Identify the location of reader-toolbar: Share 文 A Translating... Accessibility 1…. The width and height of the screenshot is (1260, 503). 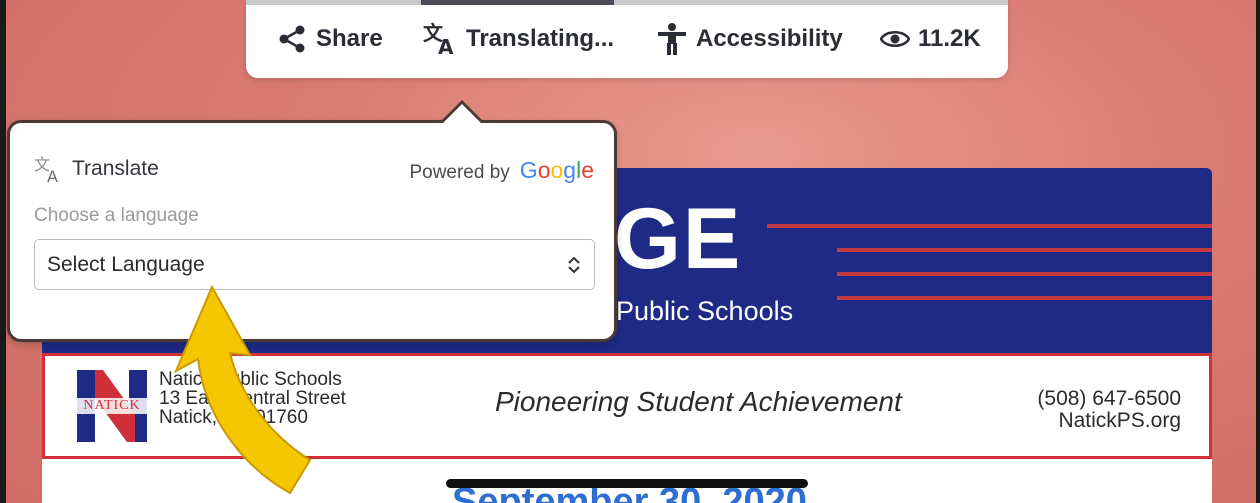
(627, 39).